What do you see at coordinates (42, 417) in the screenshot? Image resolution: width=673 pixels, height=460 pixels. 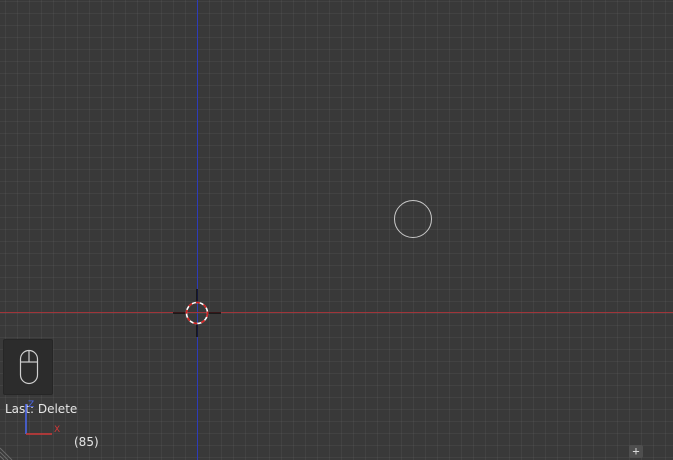 I see `axis-gizmo: Z X` at bounding box center [42, 417].